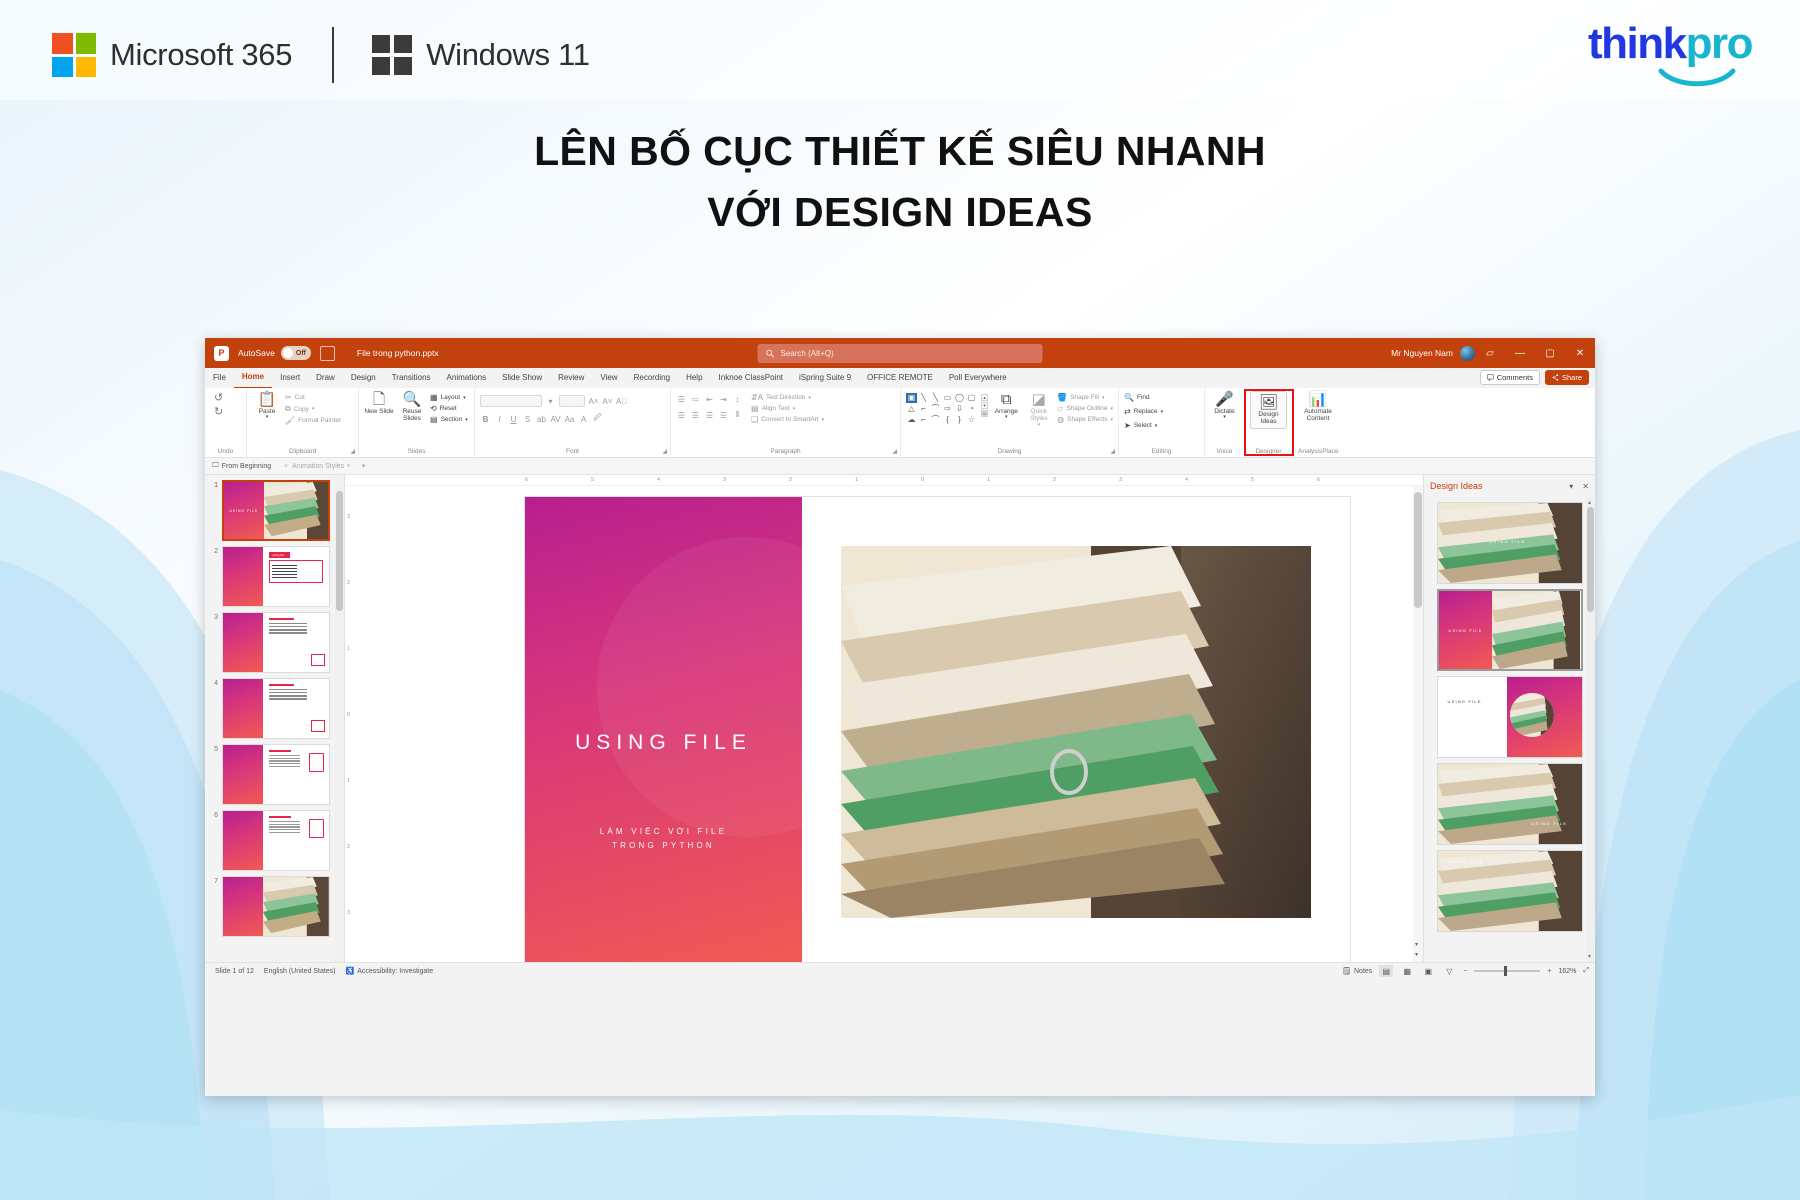 Image resolution: width=1800 pixels, height=1200 pixels. I want to click on shape-arc-icon: ⌒, so click(935, 420).